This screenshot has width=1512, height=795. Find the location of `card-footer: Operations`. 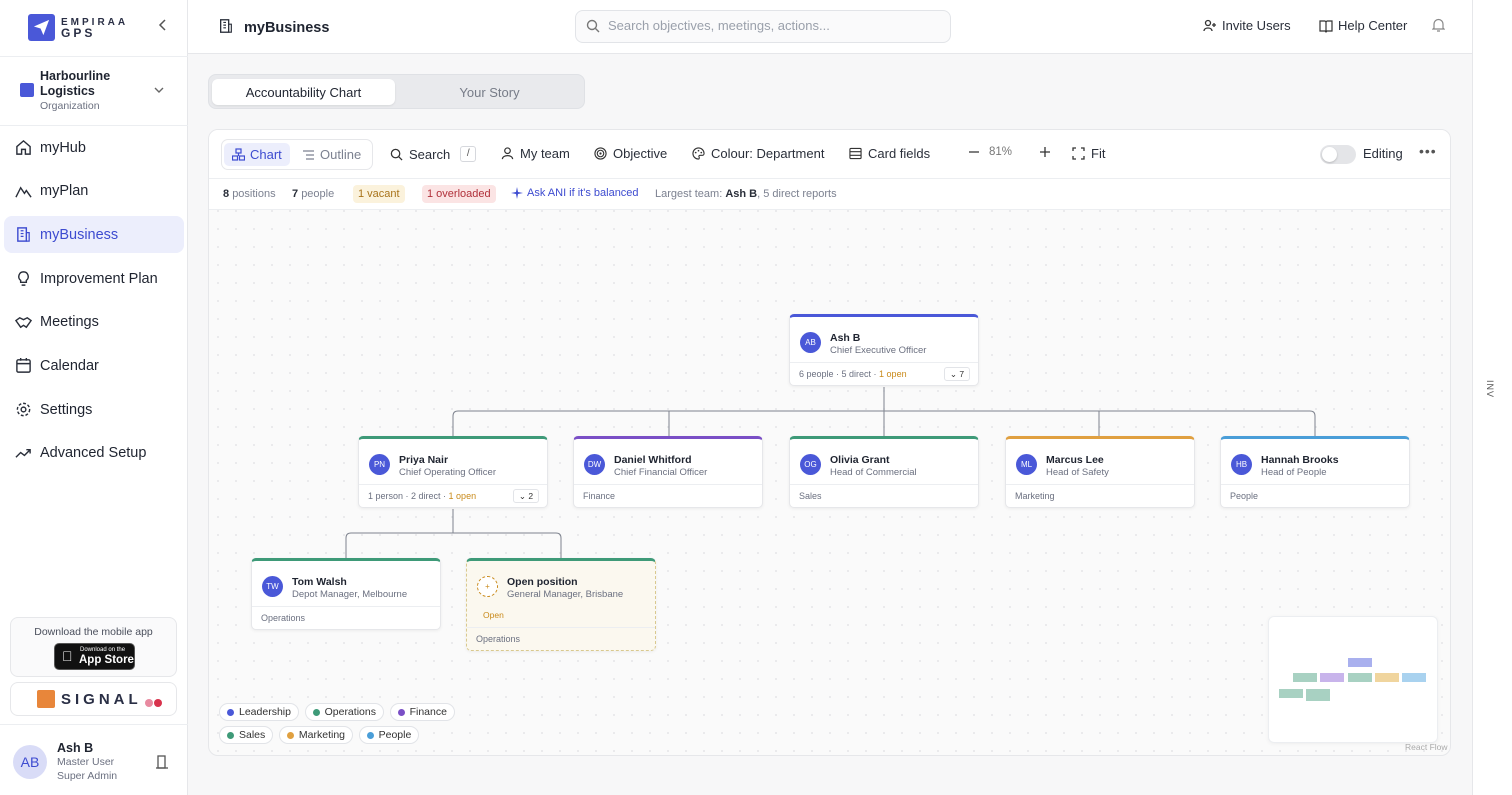

card-footer: Operations is located at coordinates (346, 617).